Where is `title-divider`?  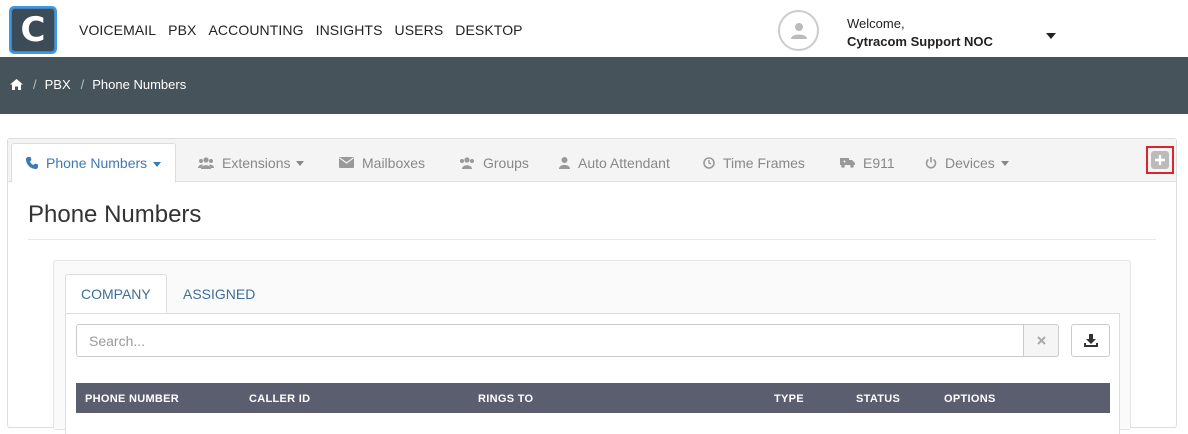
title-divider is located at coordinates (592, 239).